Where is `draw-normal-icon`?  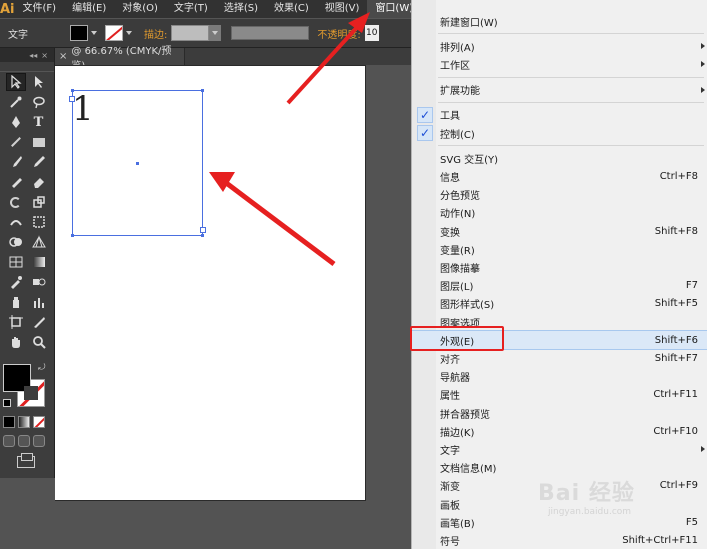 draw-normal-icon is located at coordinates (9, 441).